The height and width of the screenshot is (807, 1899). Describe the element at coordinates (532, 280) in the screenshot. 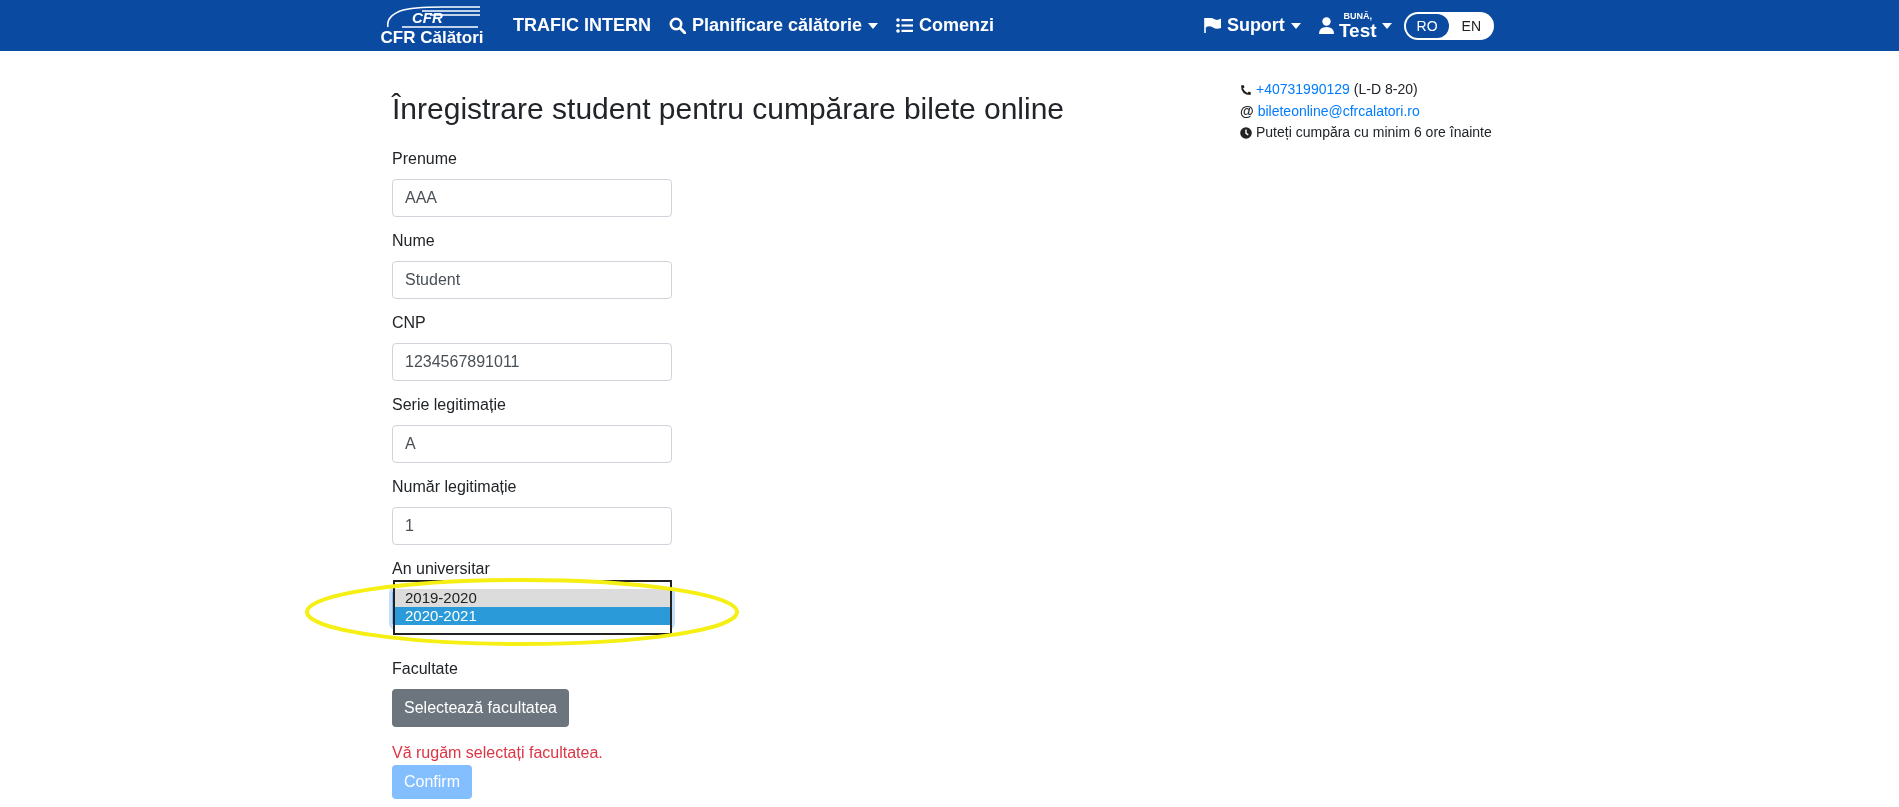

I see `input-field: Student` at that location.